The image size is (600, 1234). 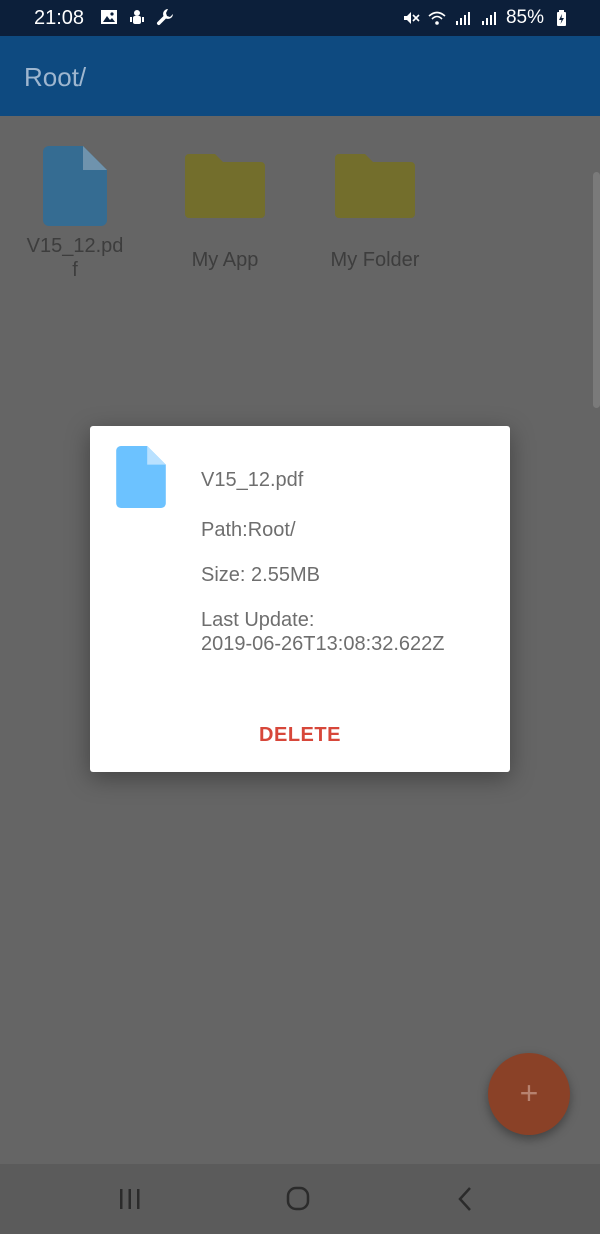 I want to click on status-bar: 21:08 85%, so click(x=300, y=18).